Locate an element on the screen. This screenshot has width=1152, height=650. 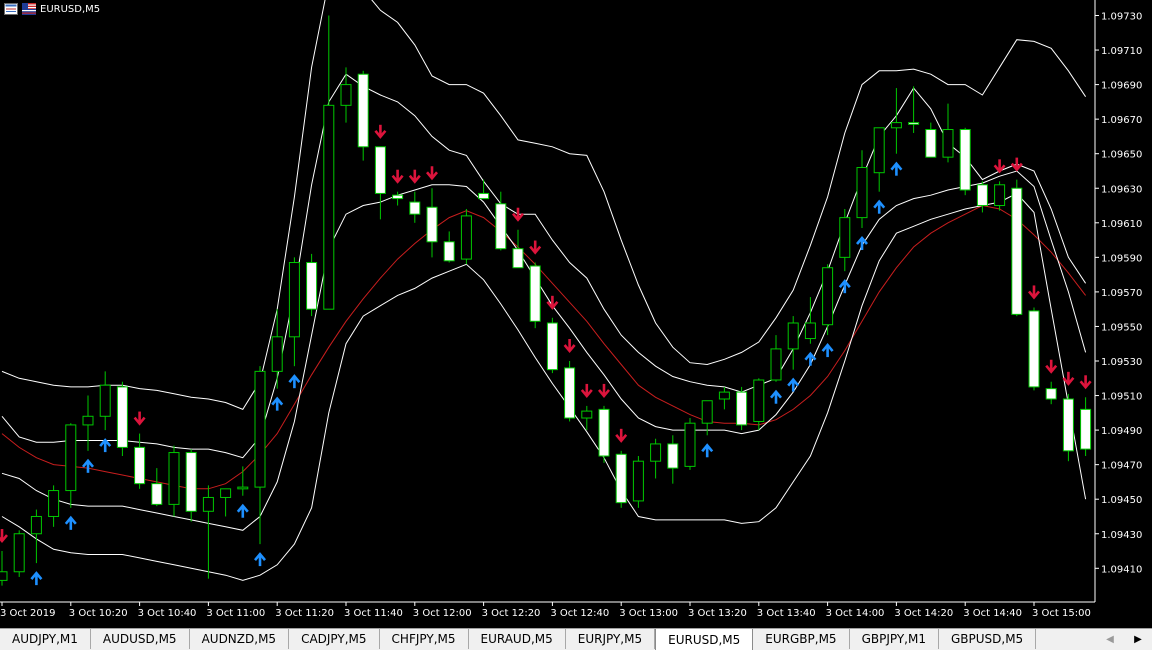
time-tick-label: 3 Oct 10:20 is located at coordinates (98, 613).